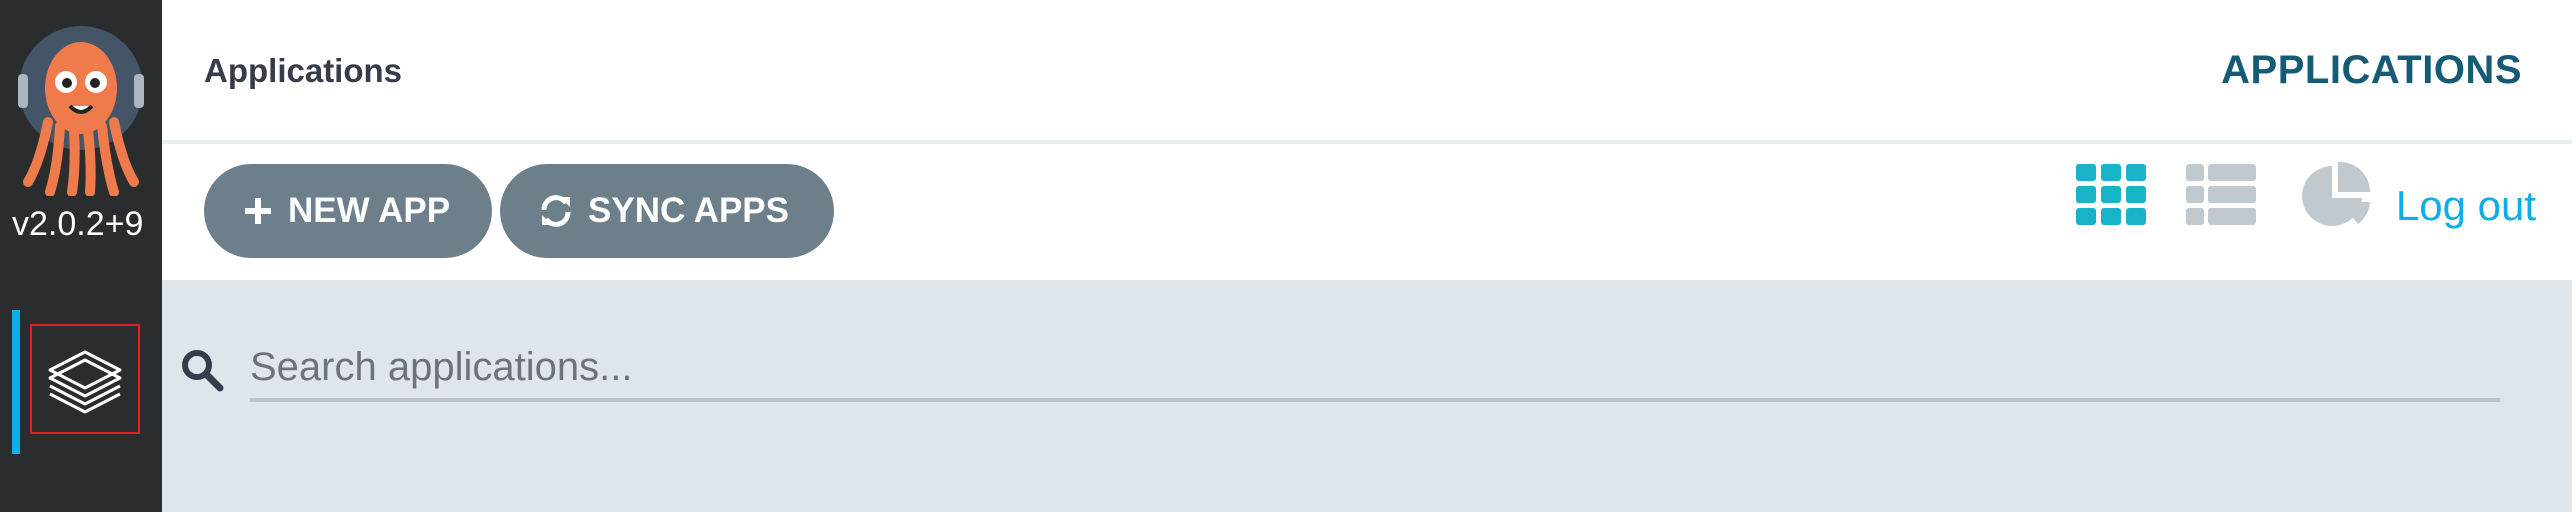  What do you see at coordinates (303, 70) in the screenshot?
I see `page-title: Applications` at bounding box center [303, 70].